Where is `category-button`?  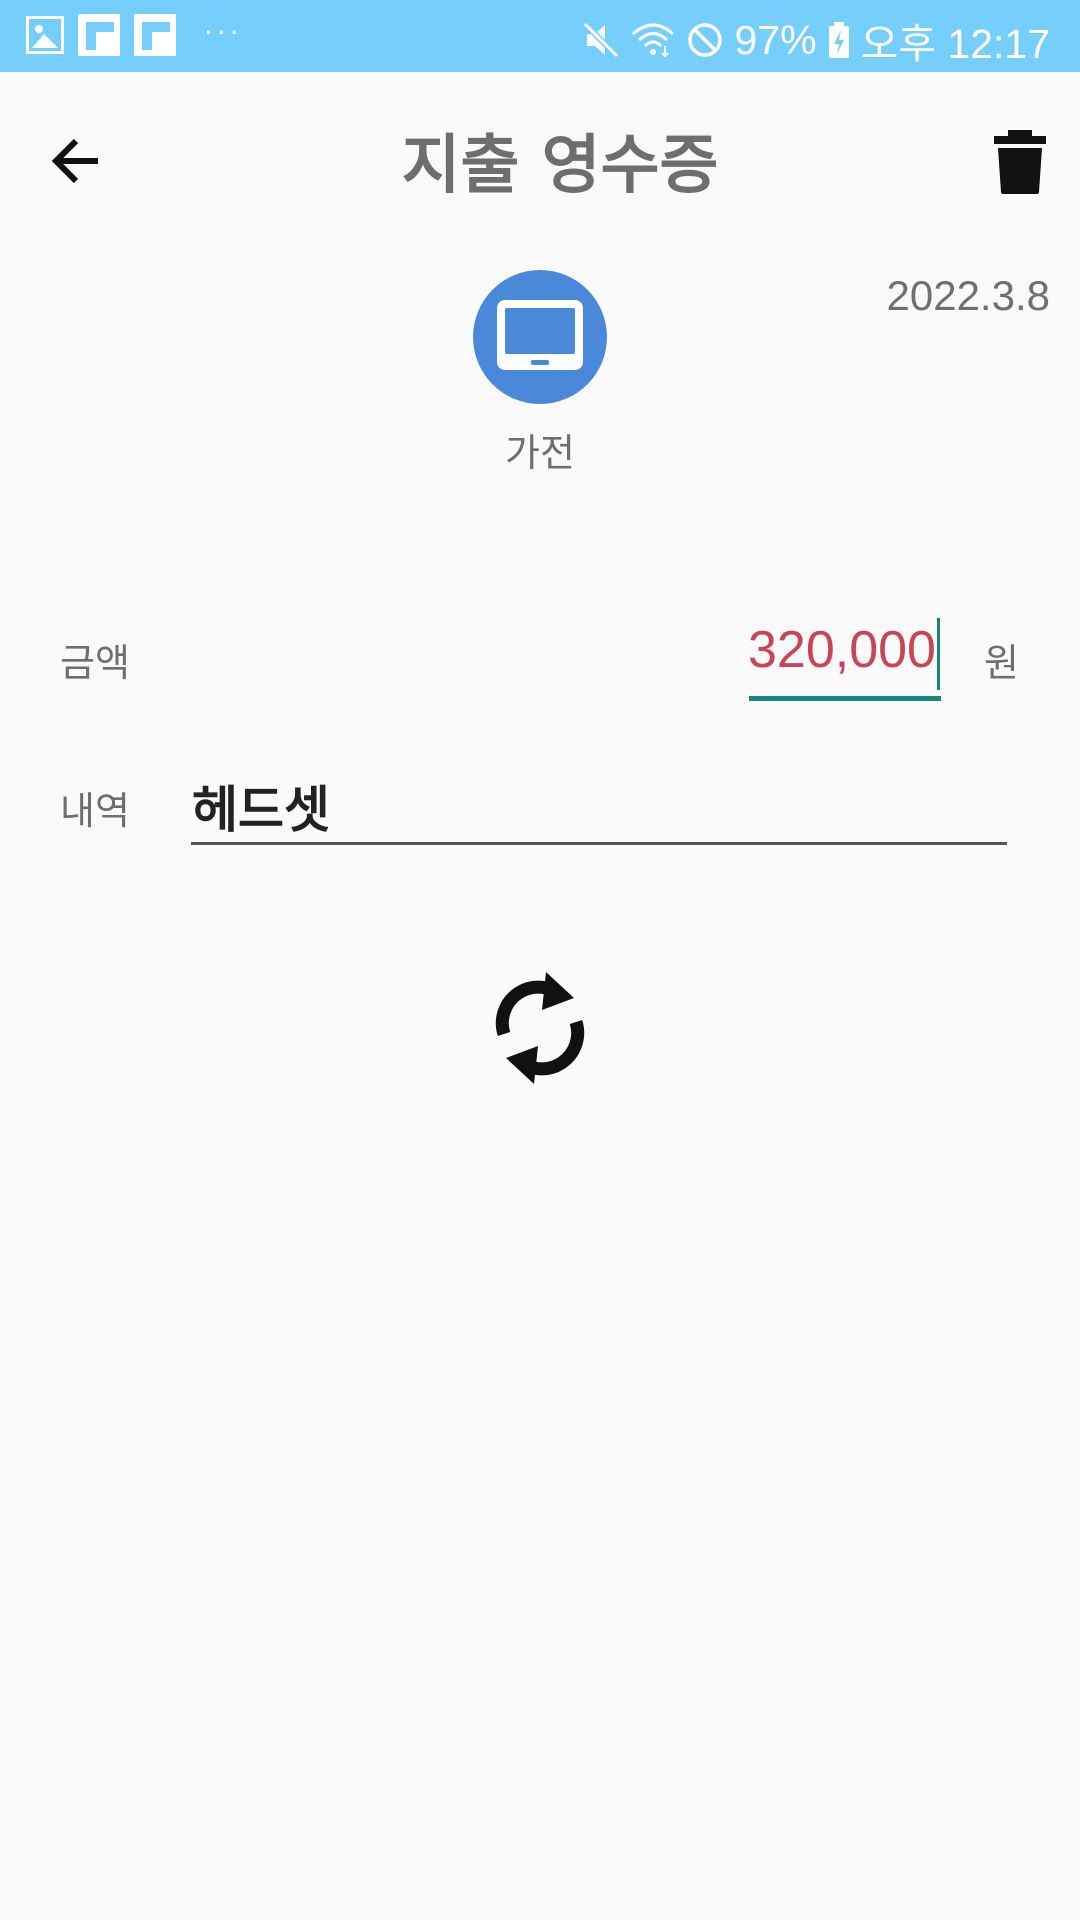
category-button is located at coordinates (540, 337).